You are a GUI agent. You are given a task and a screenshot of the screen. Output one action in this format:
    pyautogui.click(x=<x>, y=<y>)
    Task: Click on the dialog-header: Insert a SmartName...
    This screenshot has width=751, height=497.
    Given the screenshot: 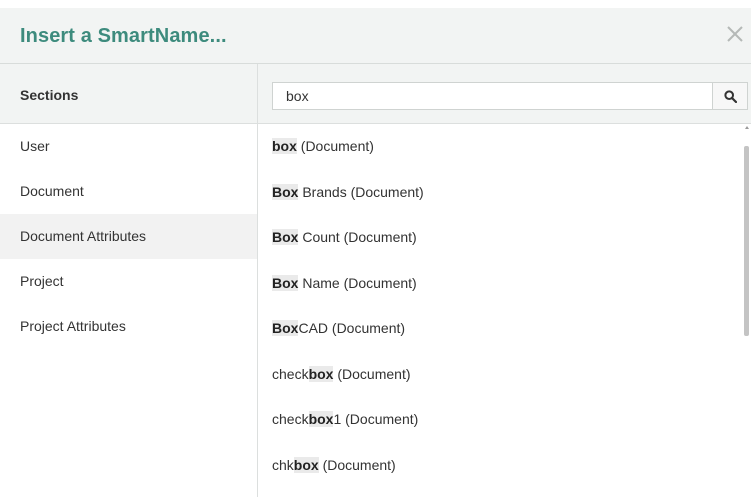 What is the action you would take?
    pyautogui.click(x=375, y=36)
    